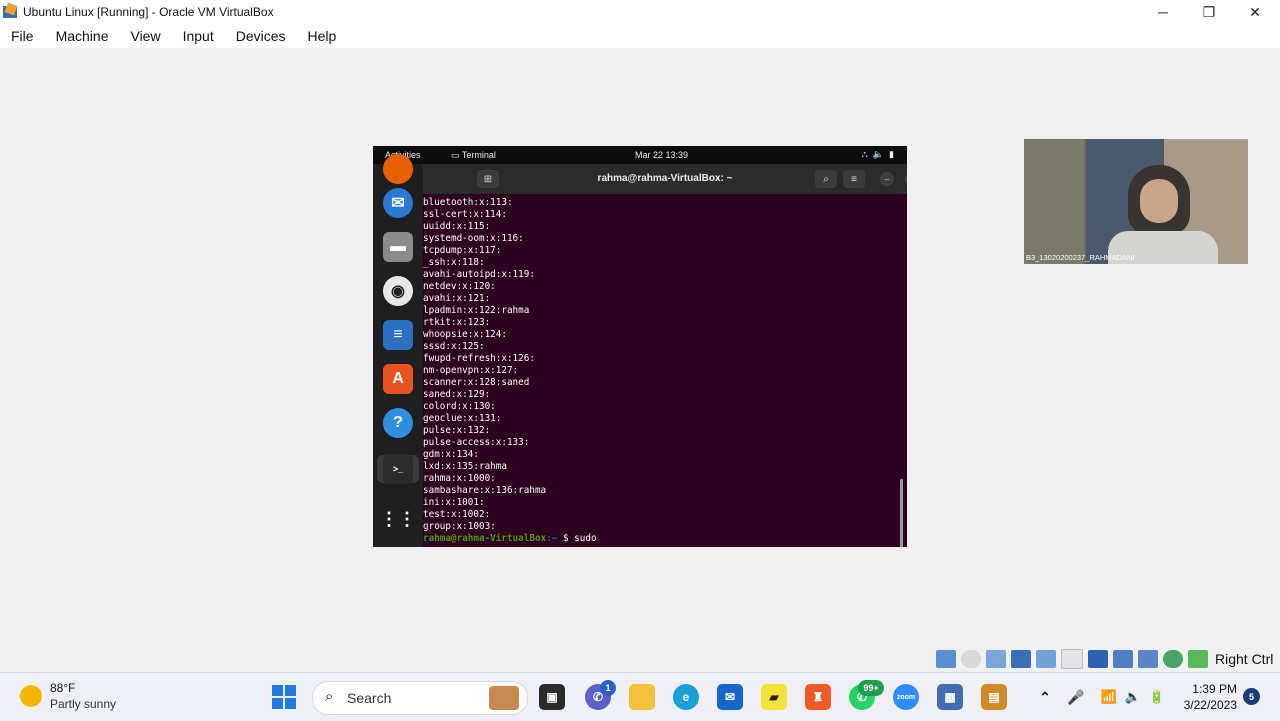 This screenshot has width=1280, height=721. I want to click on files-icon: ▬, so click(398, 247).